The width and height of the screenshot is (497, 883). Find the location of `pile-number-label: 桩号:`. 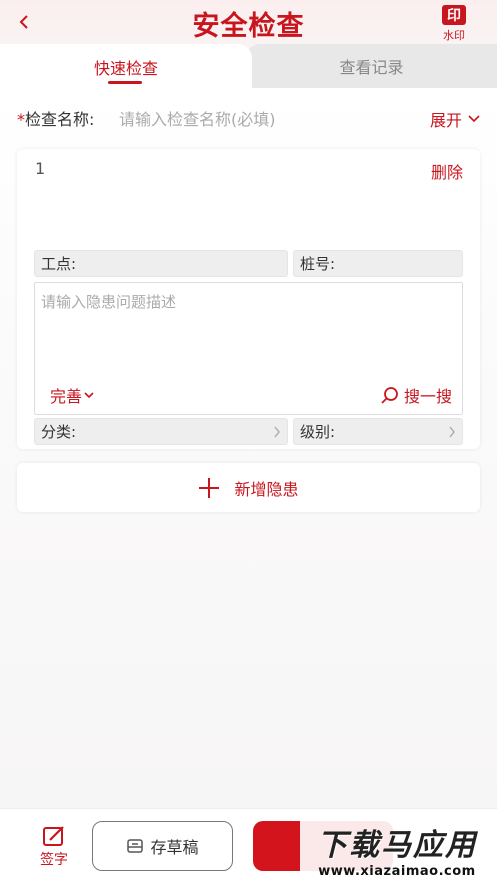

pile-number-label: 桩号: is located at coordinates (318, 264).